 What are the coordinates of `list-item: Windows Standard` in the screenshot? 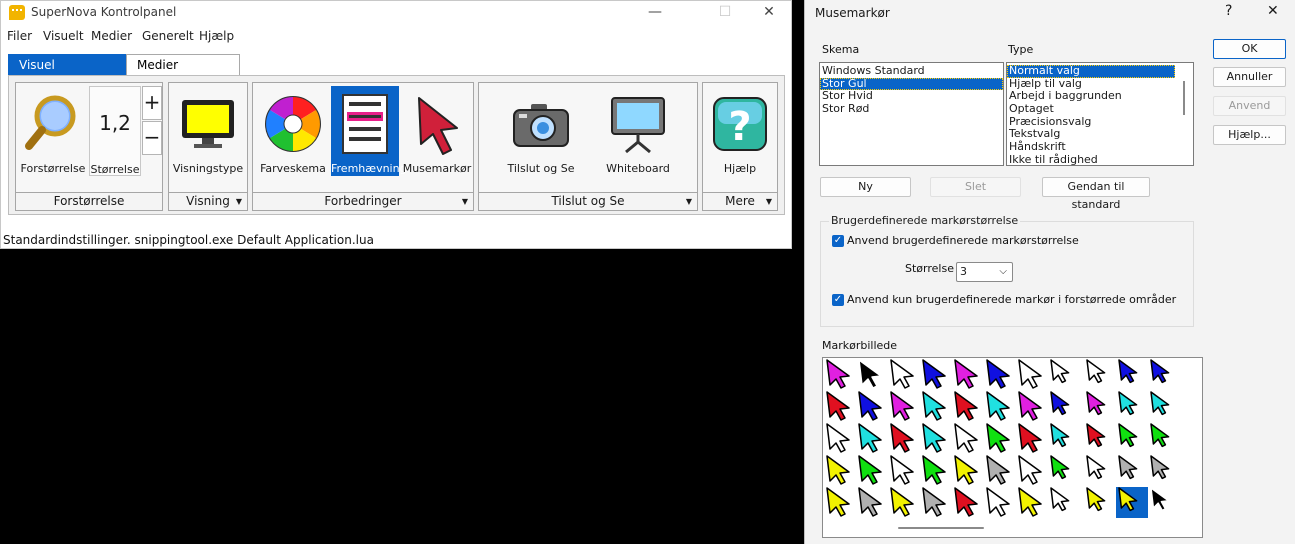 It's located at (911, 71).